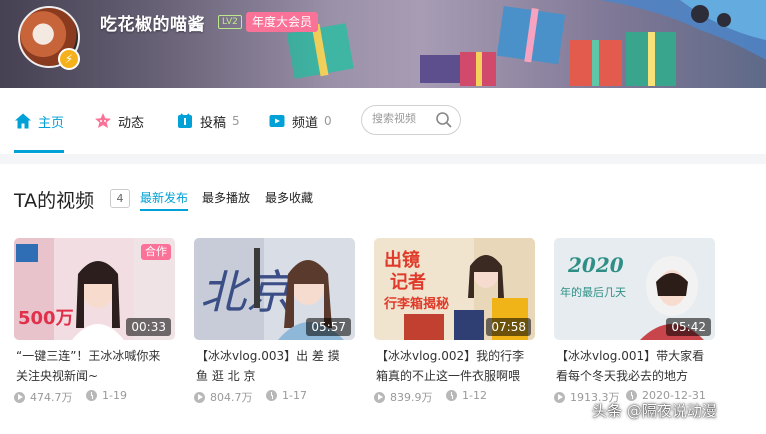 The height and width of the screenshot is (434, 766). Describe the element at coordinates (305, 123) in the screenshot. I see `tab-channels-label: 频道` at that location.